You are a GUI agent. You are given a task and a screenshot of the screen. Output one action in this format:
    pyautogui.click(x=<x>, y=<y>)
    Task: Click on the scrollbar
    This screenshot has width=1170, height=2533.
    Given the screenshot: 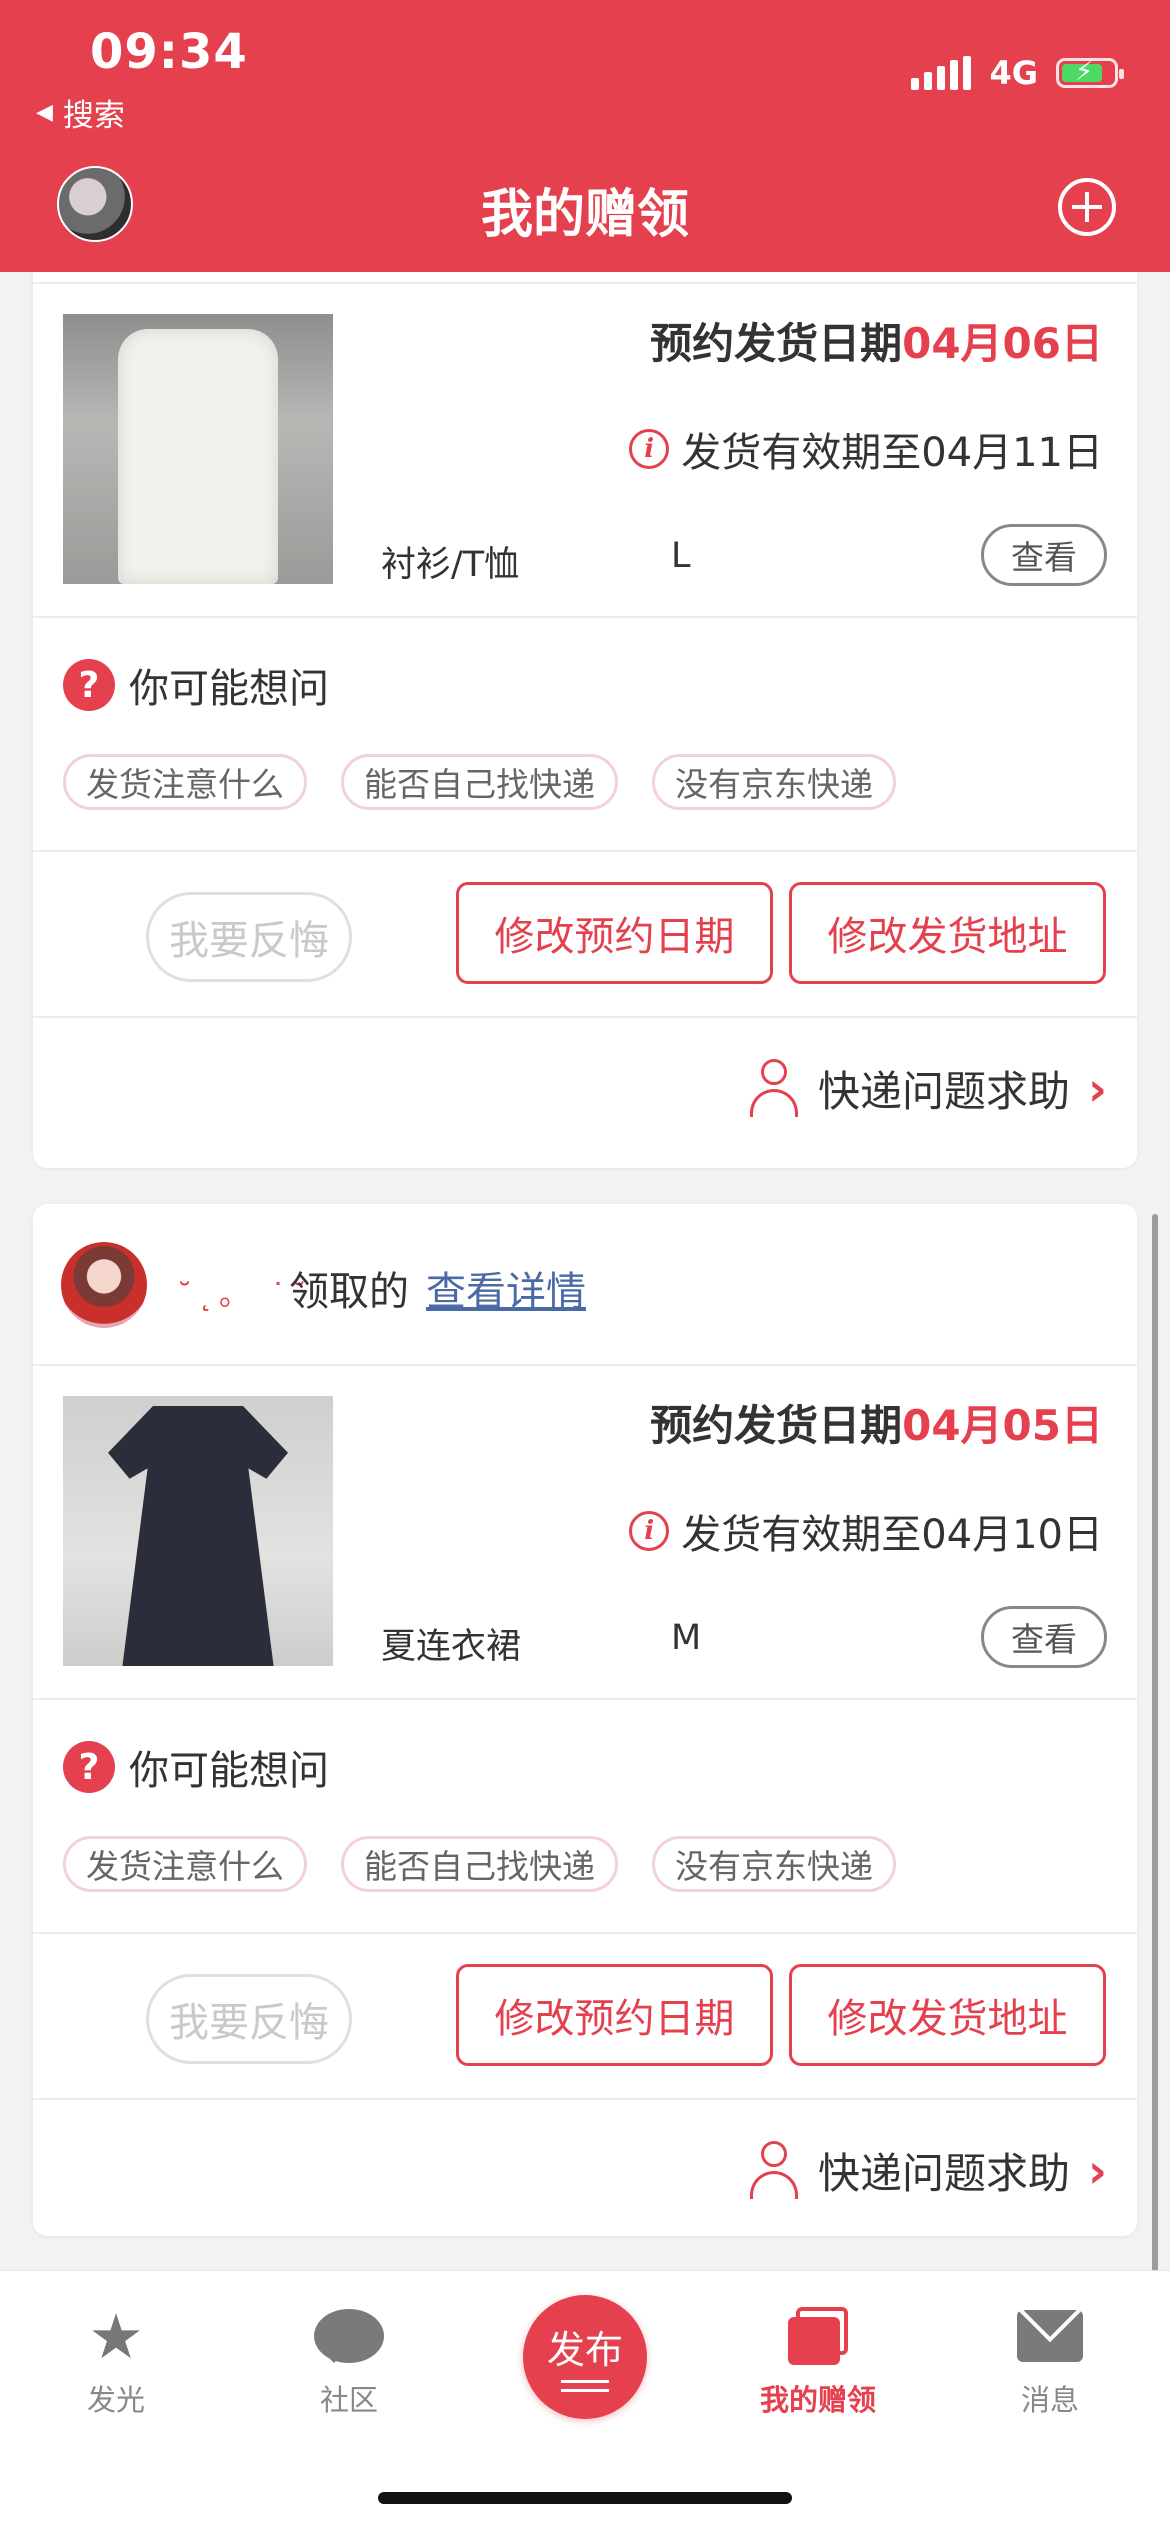 What is the action you would take?
    pyautogui.click(x=1155, y=1743)
    